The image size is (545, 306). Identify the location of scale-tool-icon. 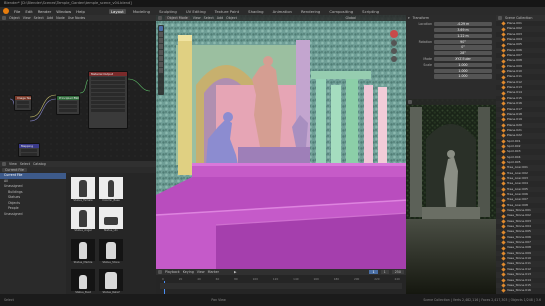
(161, 52).